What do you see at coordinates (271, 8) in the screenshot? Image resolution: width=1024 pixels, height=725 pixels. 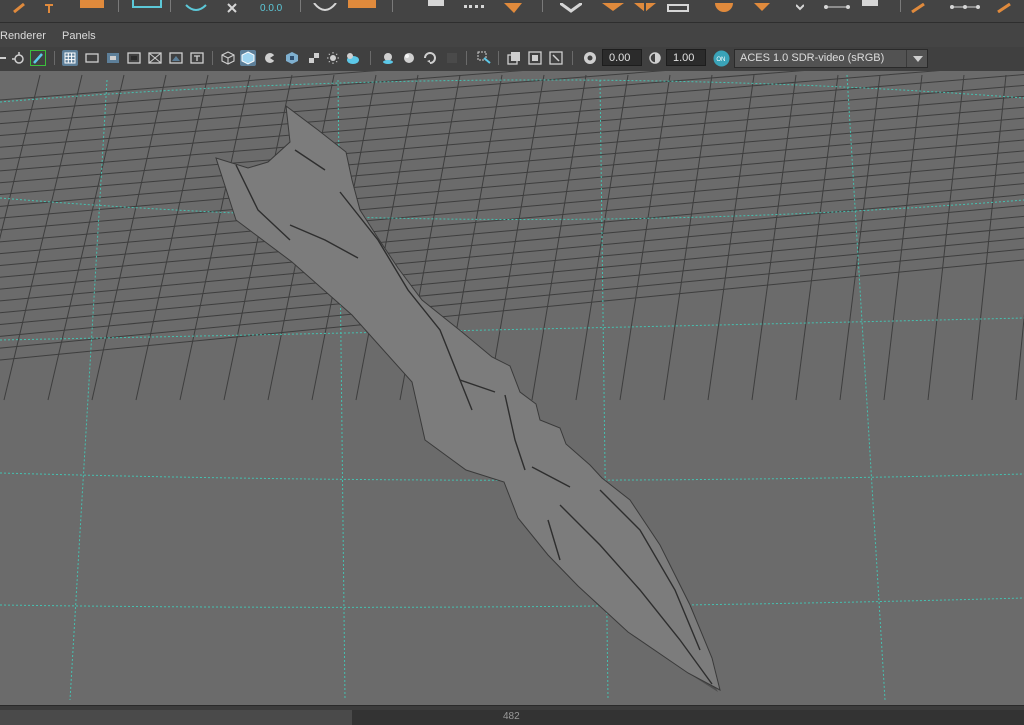 I see `svg-text: 0.0.0` at bounding box center [271, 8].